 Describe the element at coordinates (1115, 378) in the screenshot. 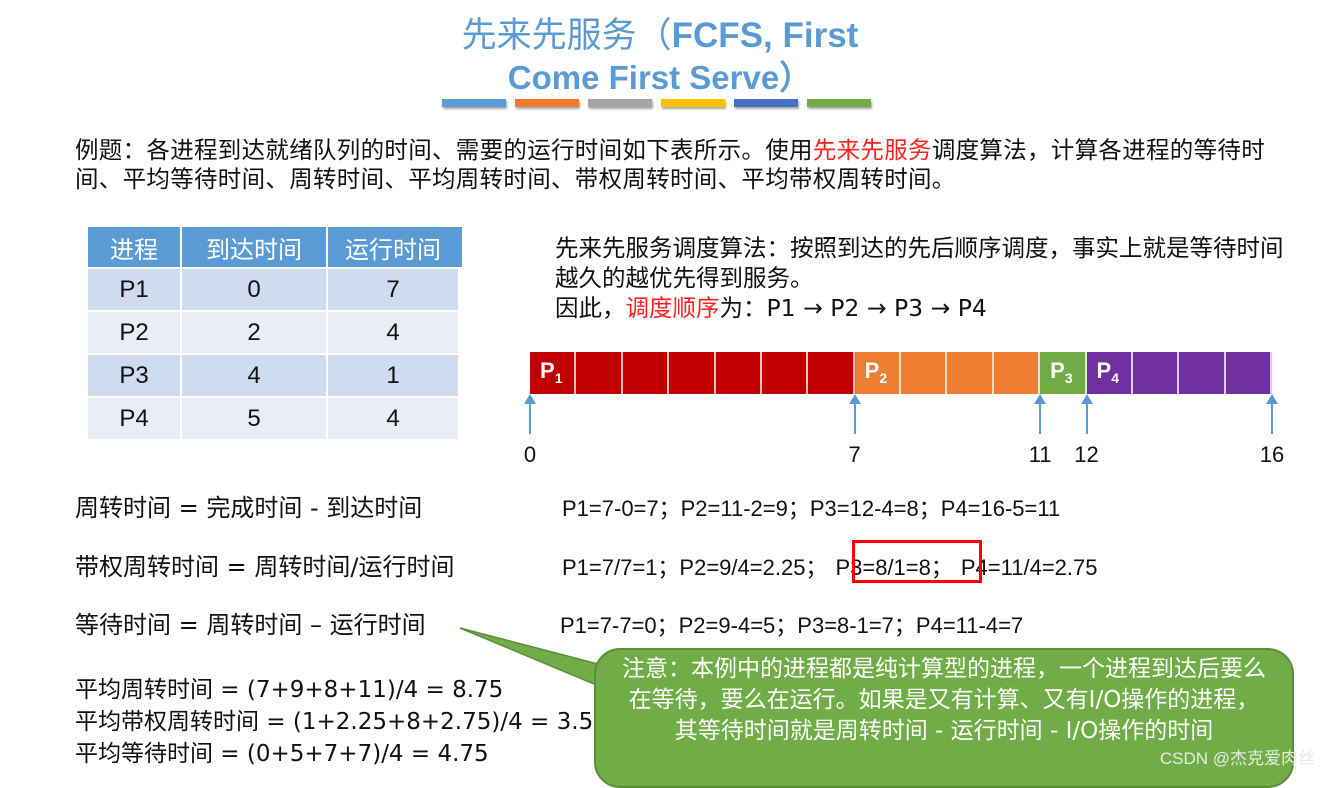

I see `gantt-label-subscript: 4` at that location.